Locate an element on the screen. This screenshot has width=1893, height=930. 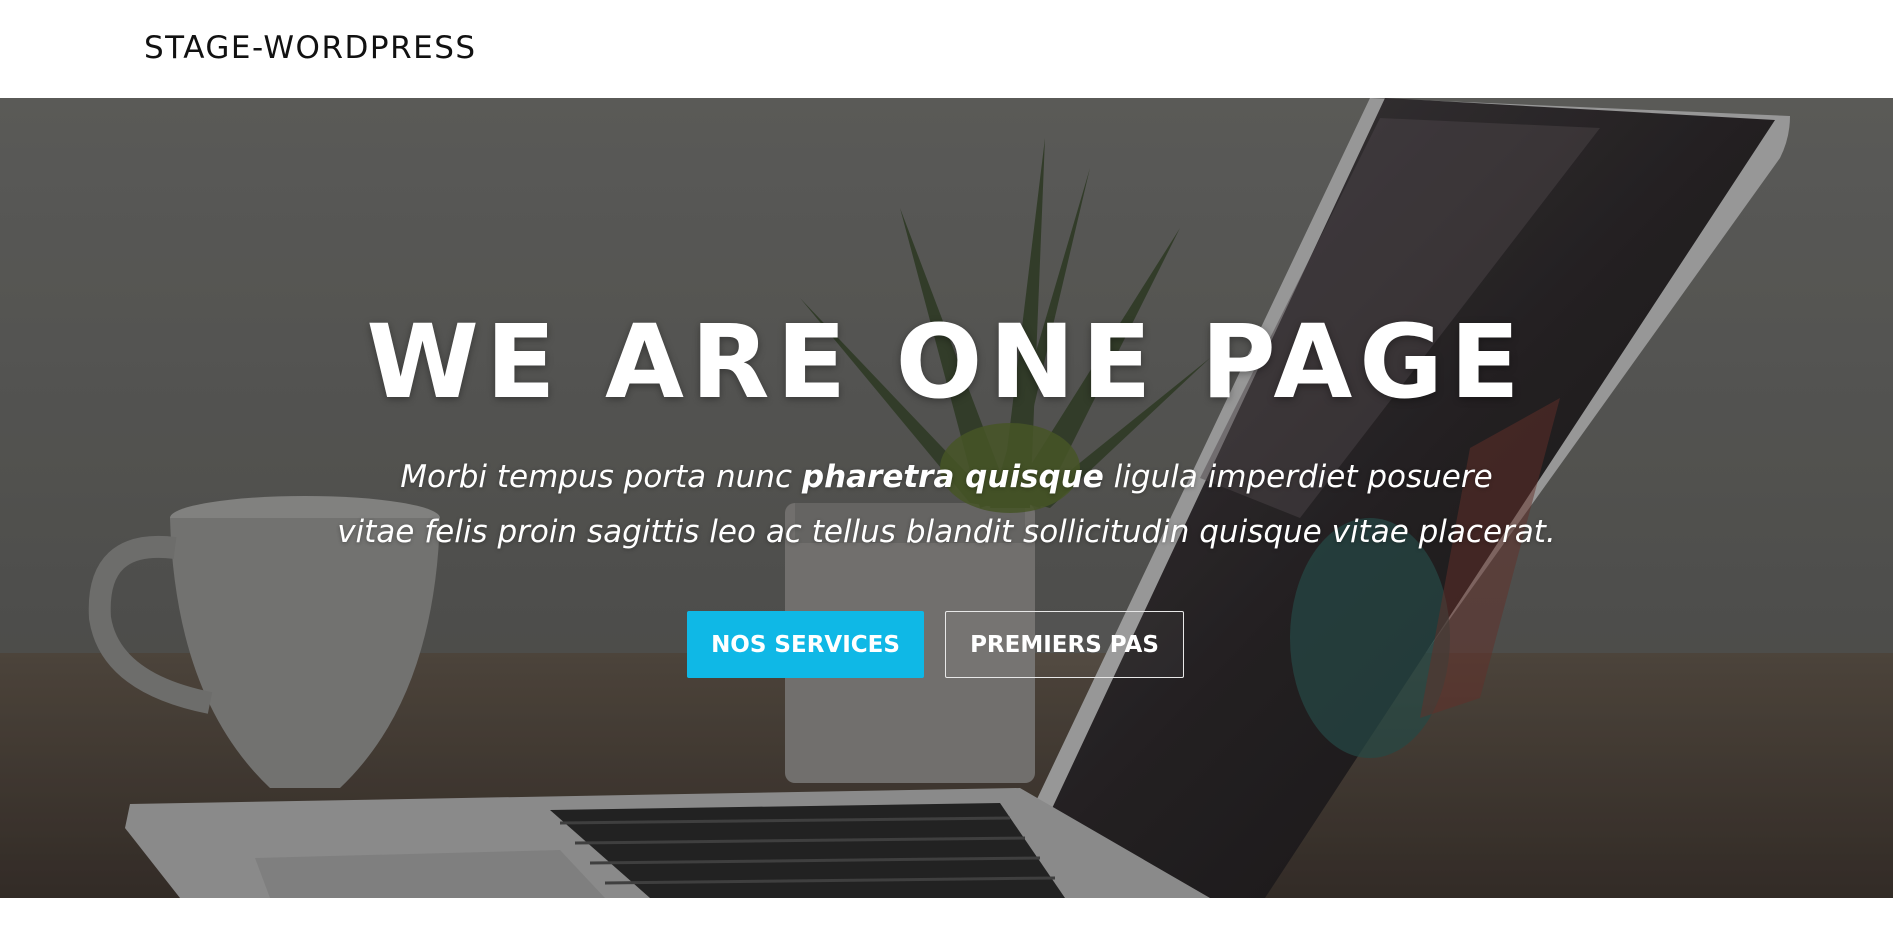
site-header: STAGE-WORDPRESS is located at coordinates (946, 49).